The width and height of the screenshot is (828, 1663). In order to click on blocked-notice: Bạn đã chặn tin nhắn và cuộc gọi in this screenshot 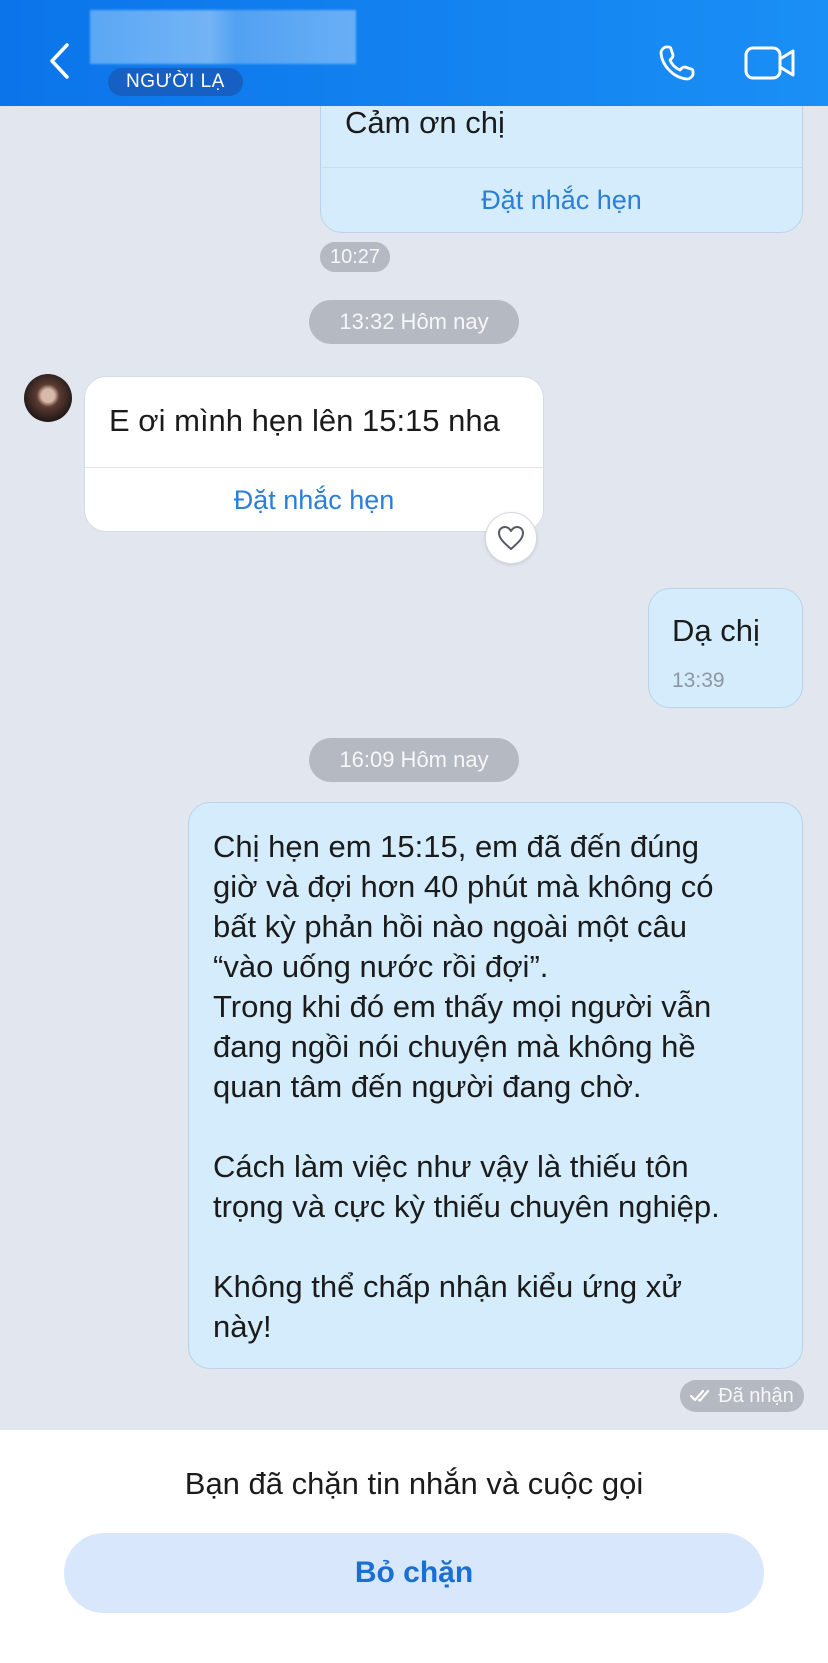, I will do `click(414, 1483)`.